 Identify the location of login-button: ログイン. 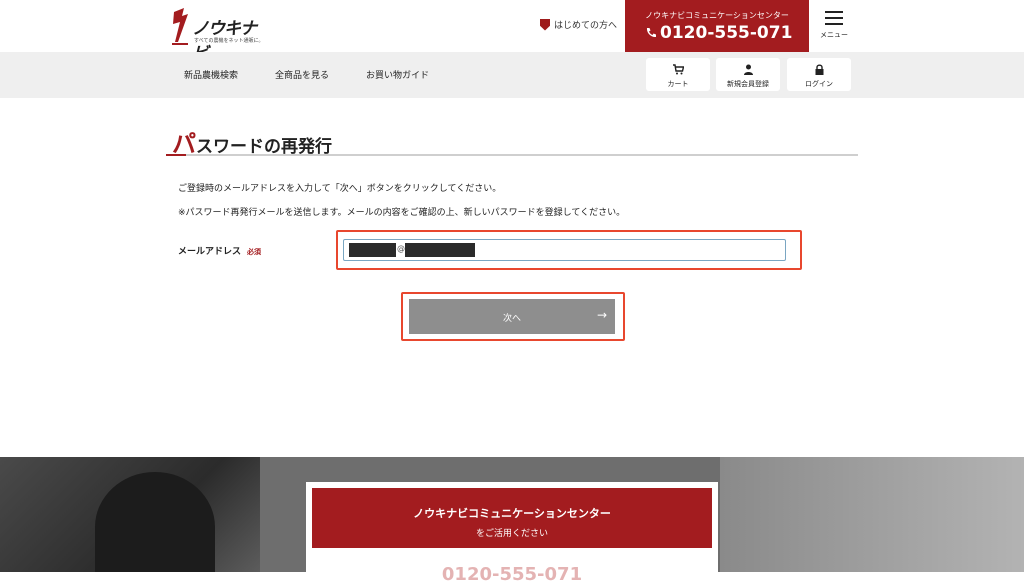
(819, 74).